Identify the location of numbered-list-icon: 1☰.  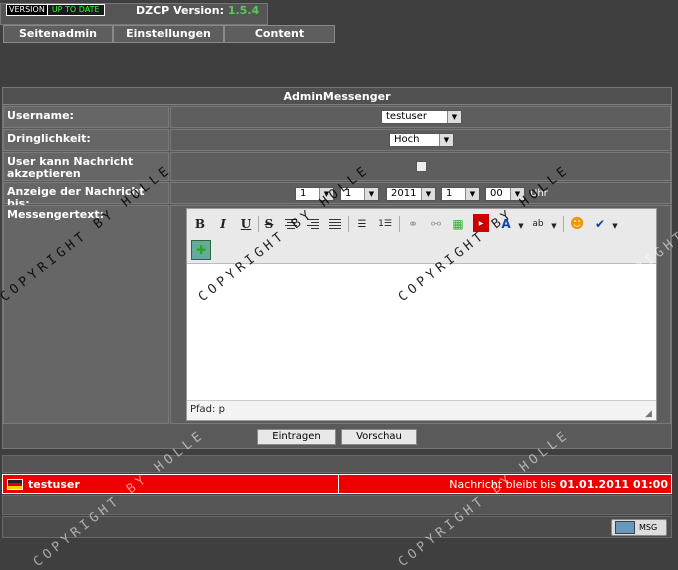
(385, 224).